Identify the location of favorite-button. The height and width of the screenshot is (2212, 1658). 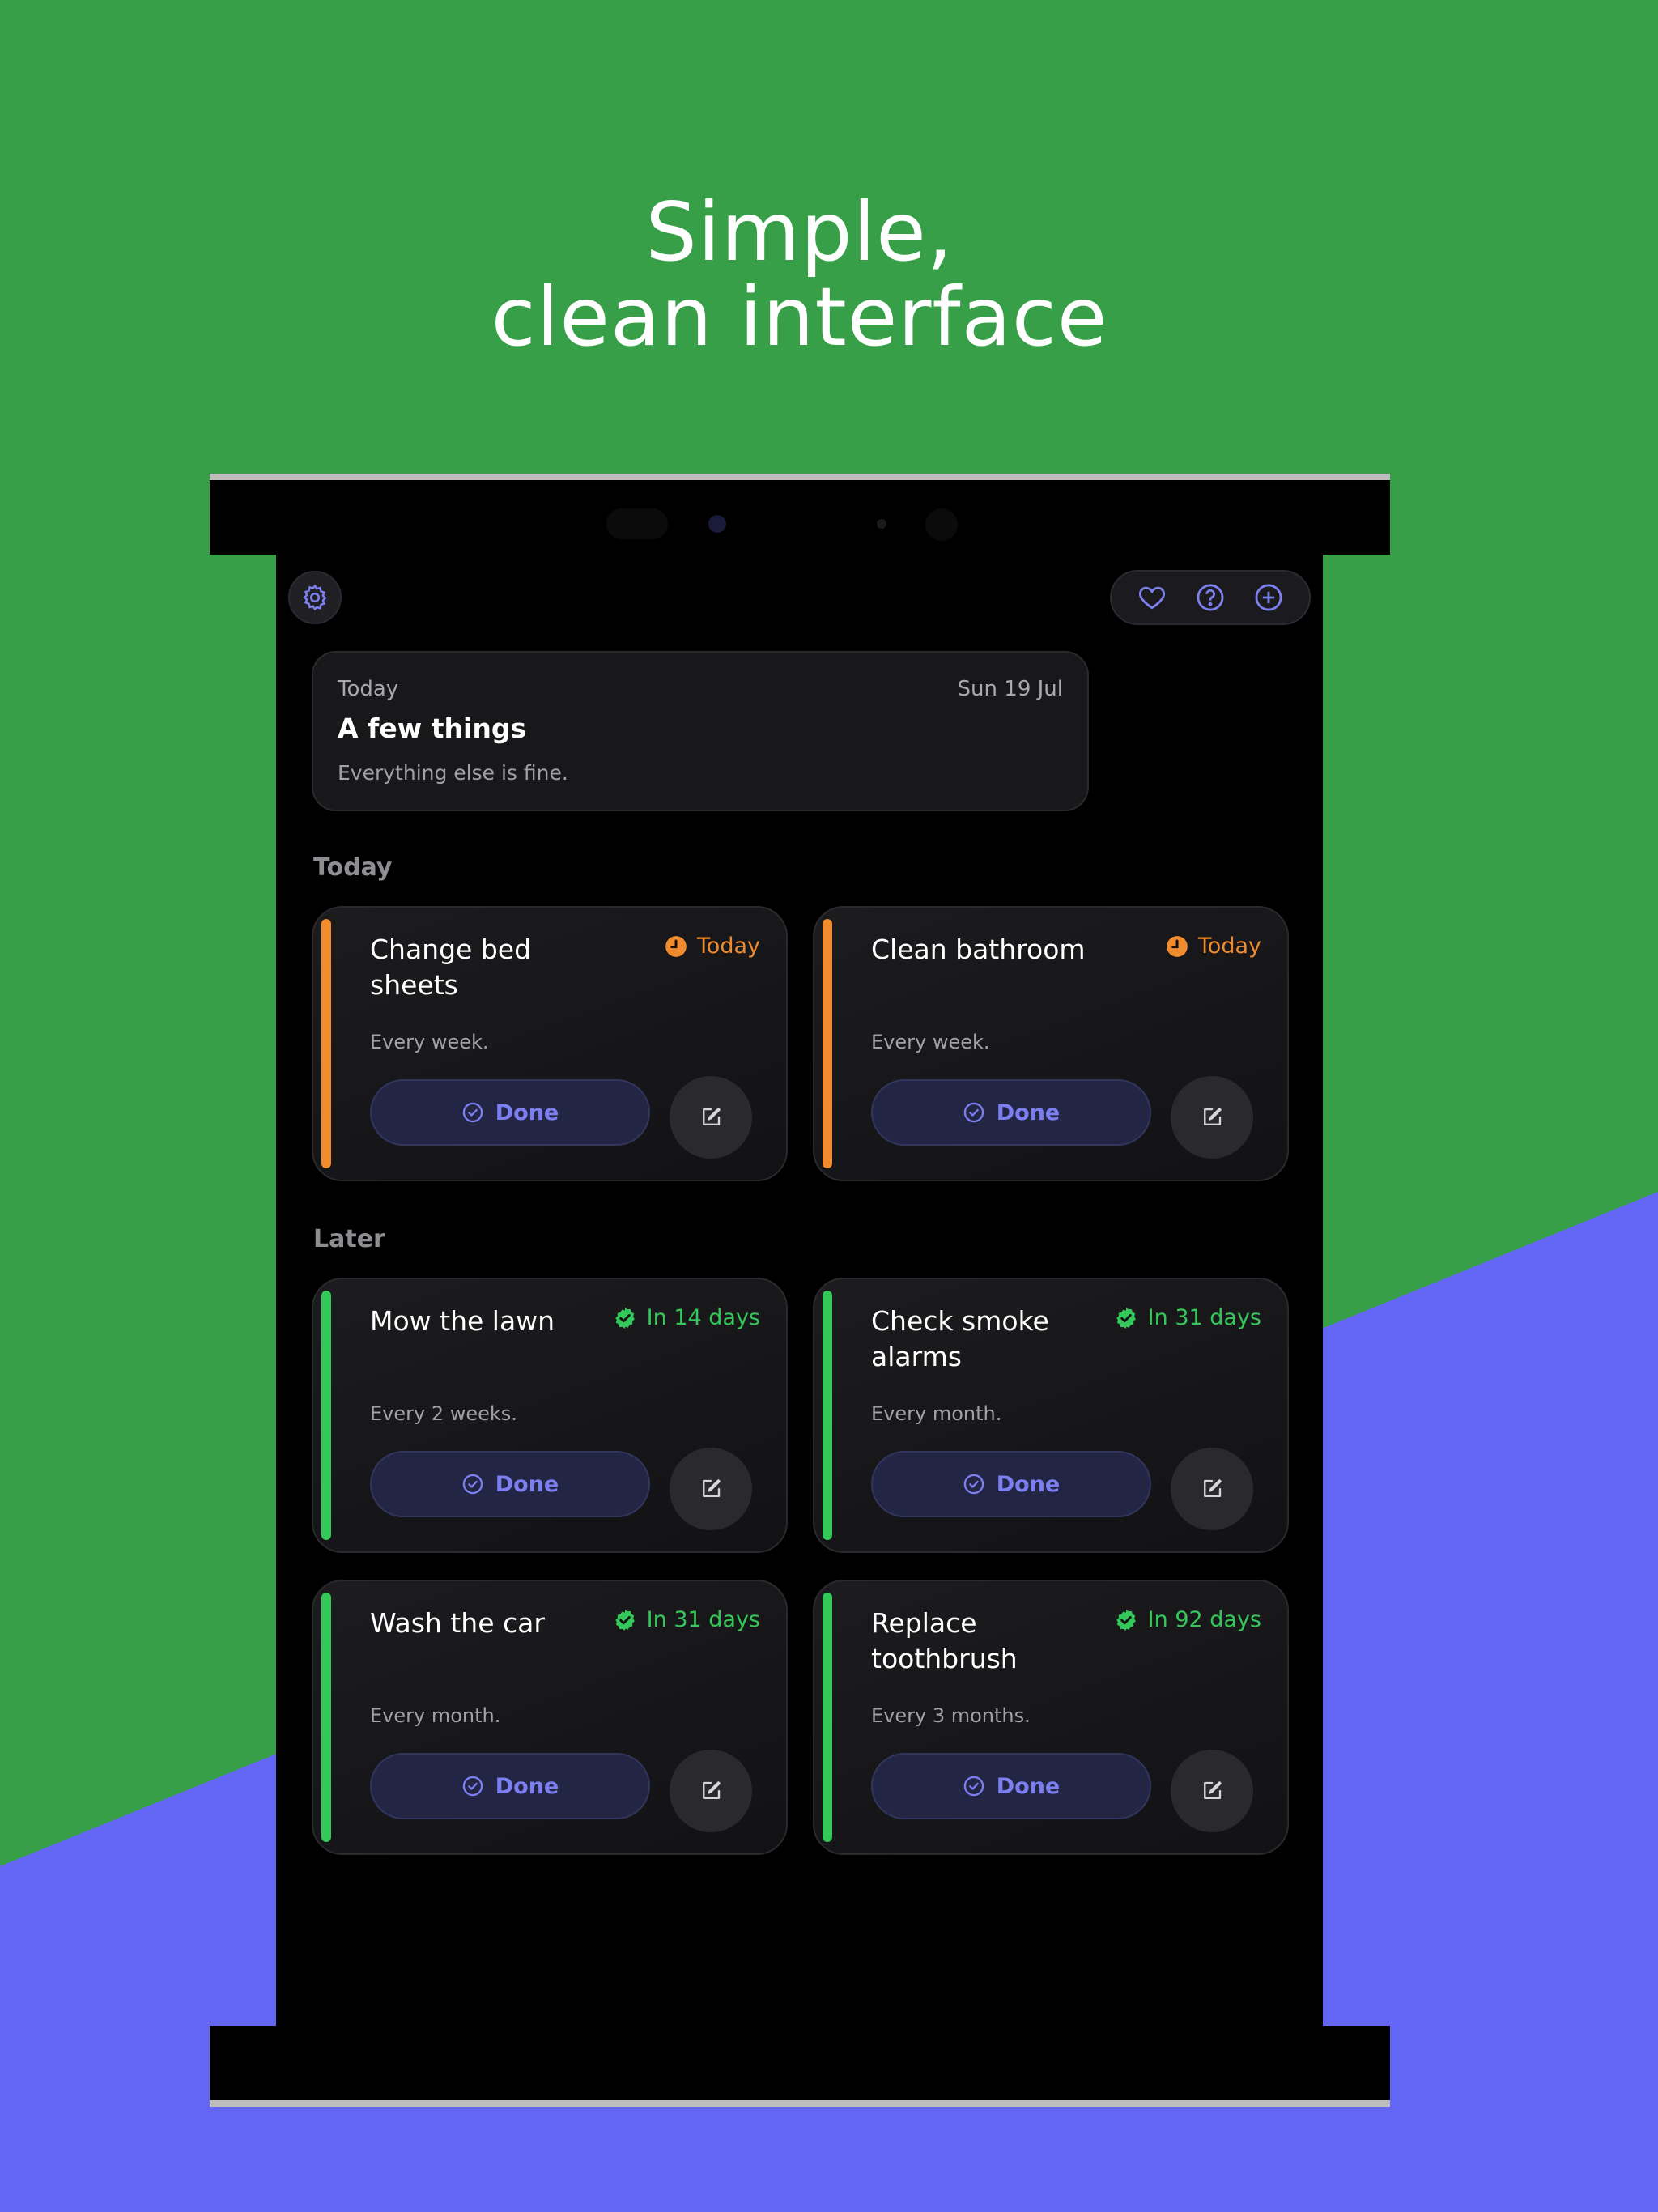
(1152, 598).